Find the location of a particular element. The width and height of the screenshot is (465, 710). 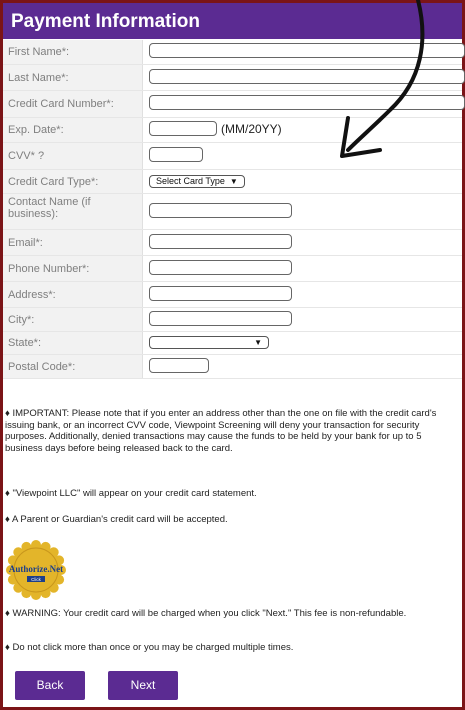

seal-brand-text: Authorize.Net is located at coordinates (36, 569).